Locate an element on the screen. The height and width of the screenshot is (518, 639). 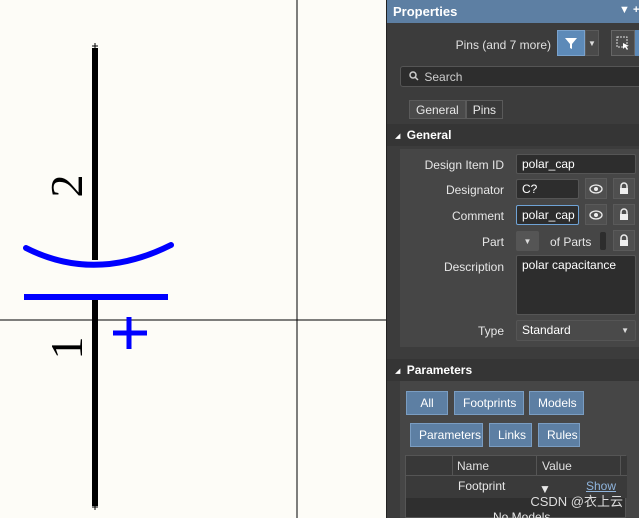
comment-lock-toggle is located at coordinates (624, 214).